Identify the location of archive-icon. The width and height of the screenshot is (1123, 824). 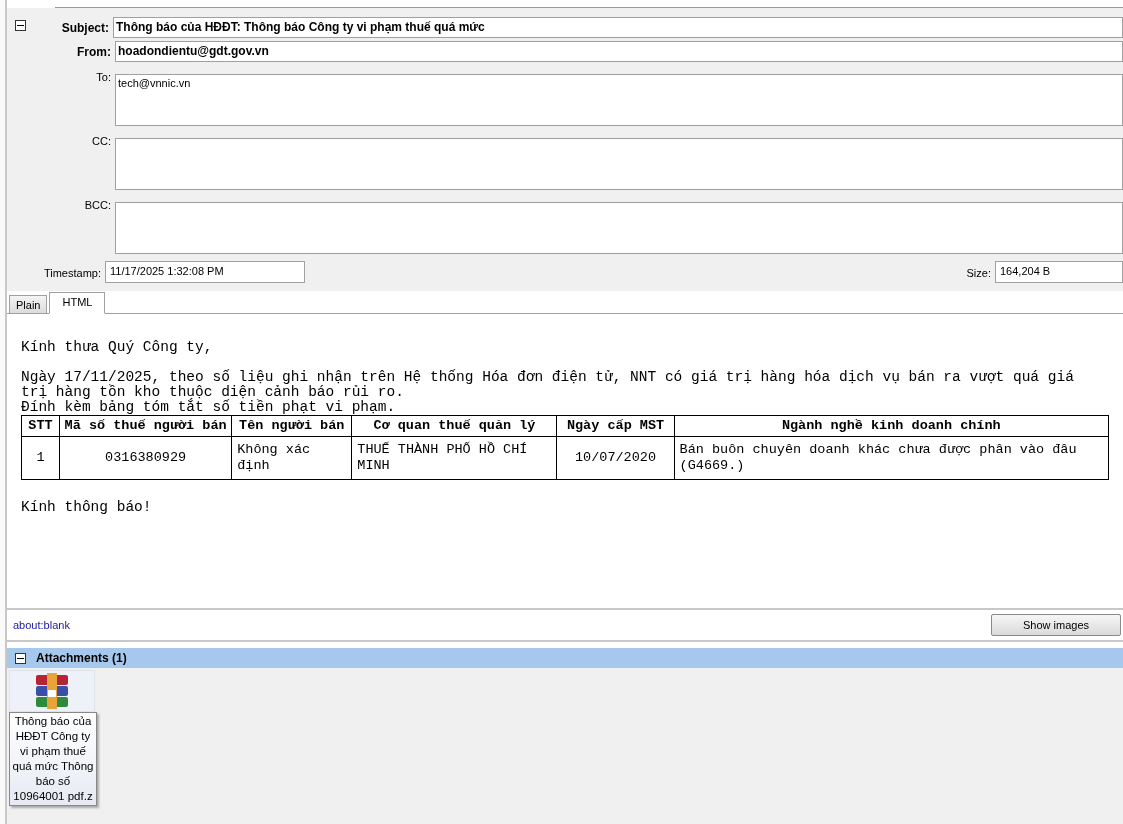
(52, 691).